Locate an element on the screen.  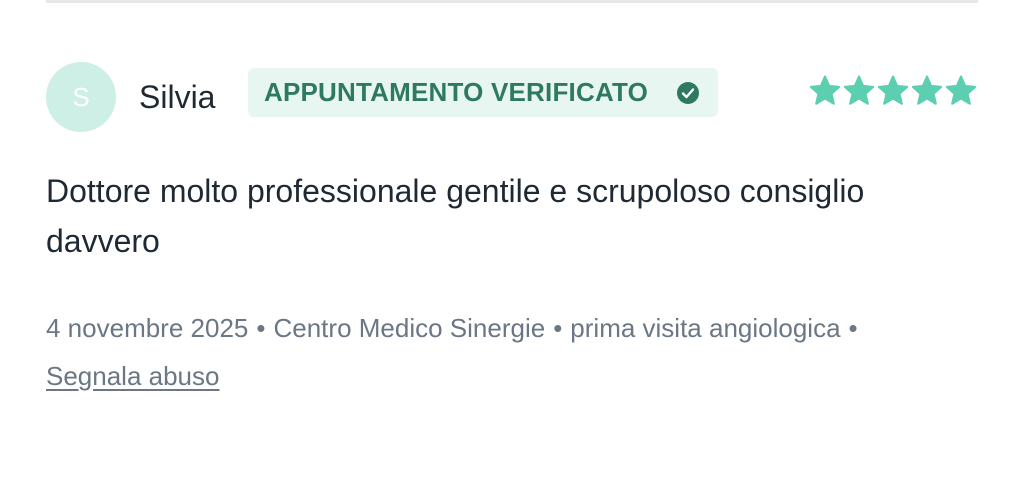
review-date: 4 novembre 2025 is located at coordinates (147, 328).